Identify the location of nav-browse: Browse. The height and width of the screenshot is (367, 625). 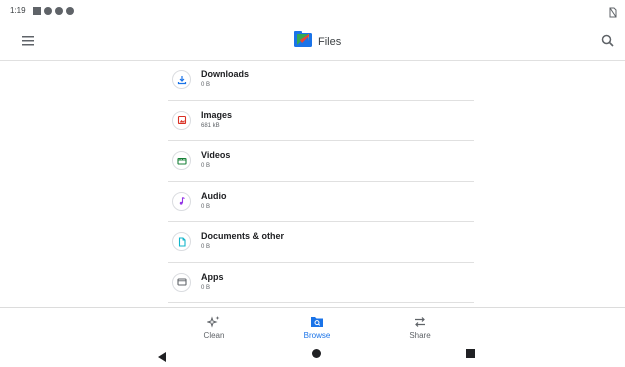
(317, 327).